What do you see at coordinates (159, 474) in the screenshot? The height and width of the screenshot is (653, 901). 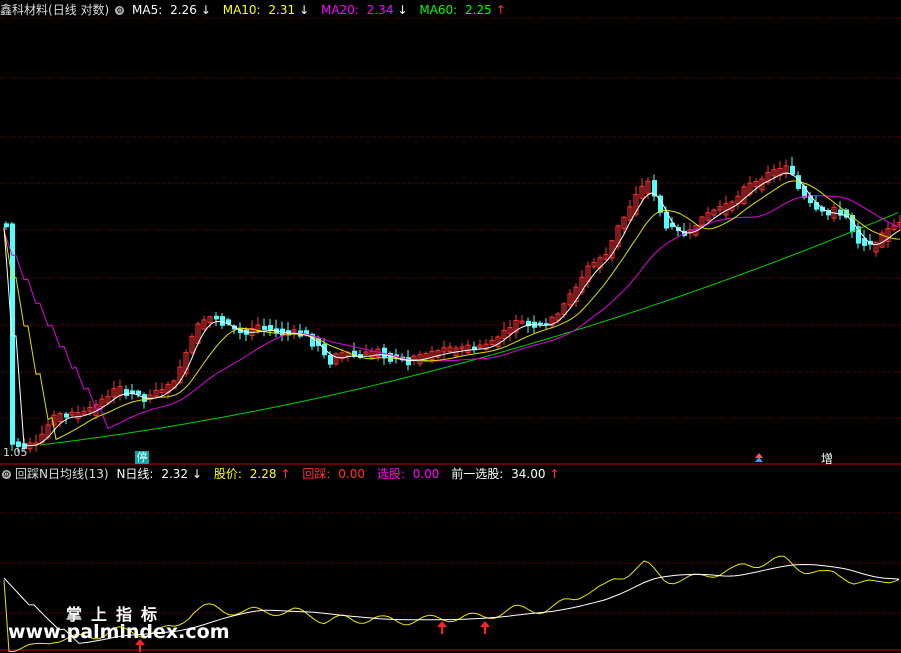 I see `n-line-readout: N日线: 2.32 ↓` at bounding box center [159, 474].